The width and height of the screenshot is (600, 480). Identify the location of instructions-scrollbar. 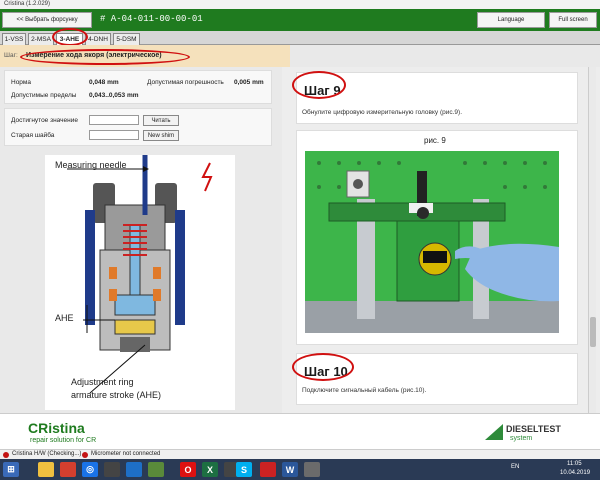
(592, 240).